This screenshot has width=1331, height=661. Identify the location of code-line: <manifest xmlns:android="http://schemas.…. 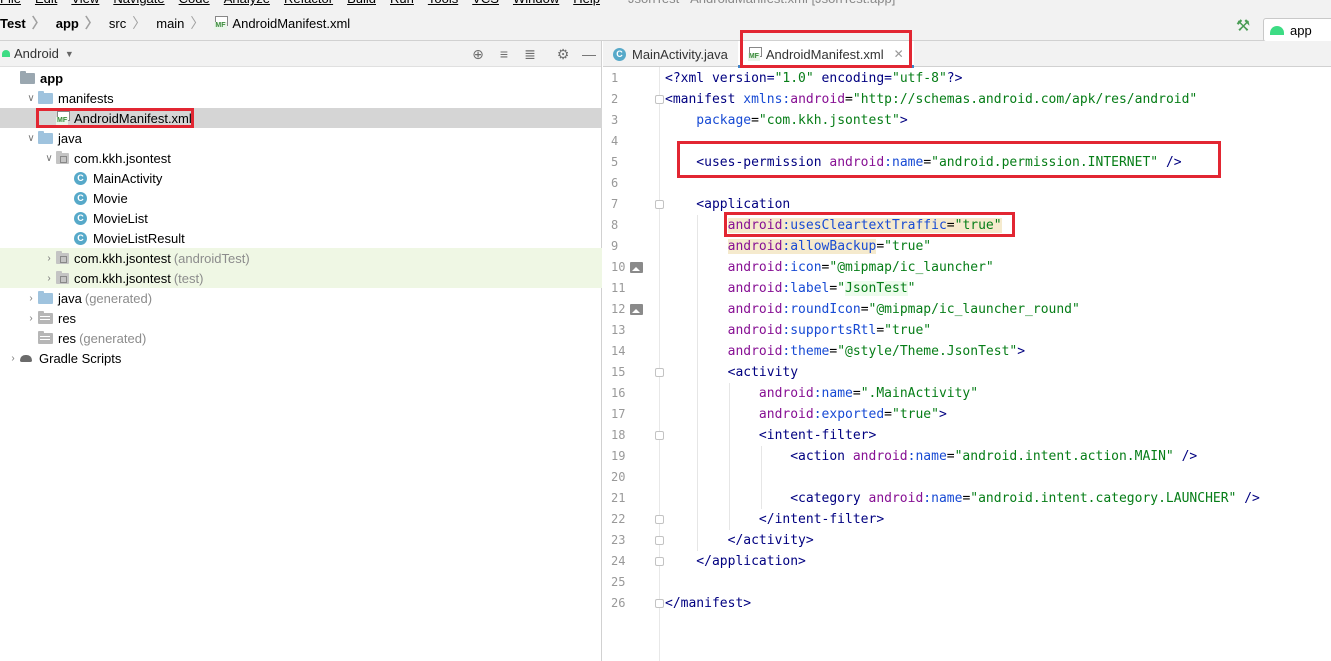
(931, 99).